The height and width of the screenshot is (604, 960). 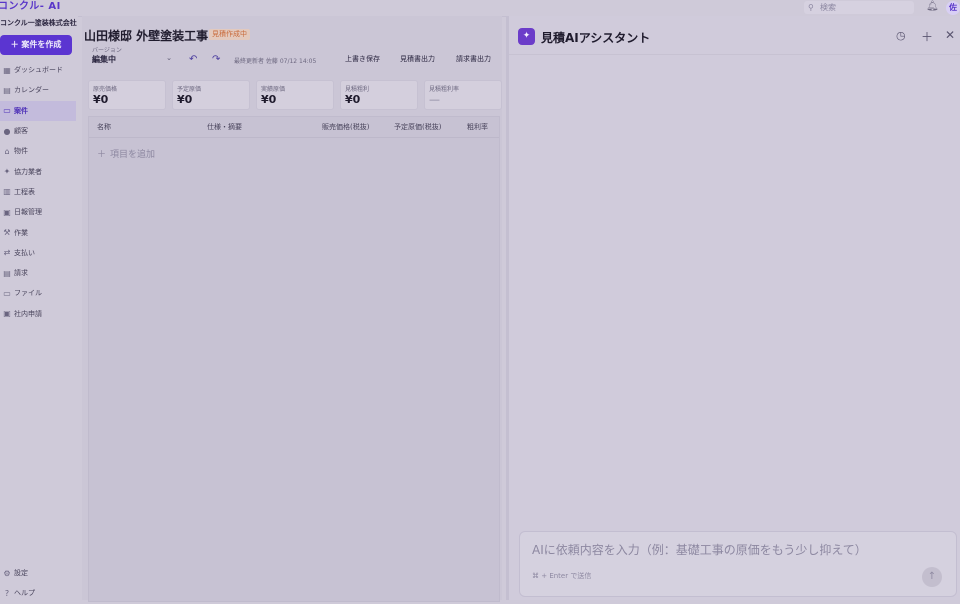 I want to click on column-header-name: 名称, so click(x=104, y=127).